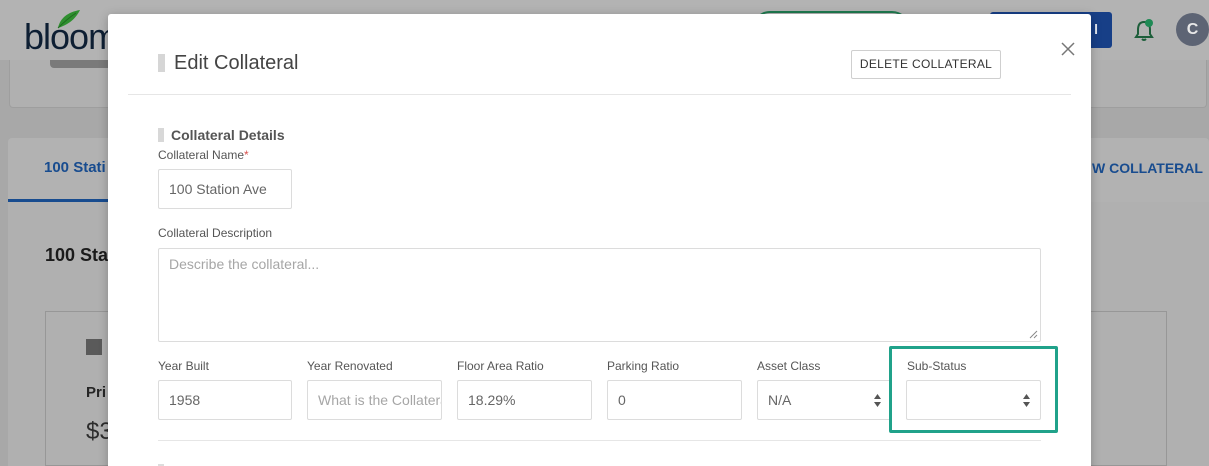 This screenshot has width=1209, height=466. I want to click on parking-ratio-input: 0, so click(674, 400).